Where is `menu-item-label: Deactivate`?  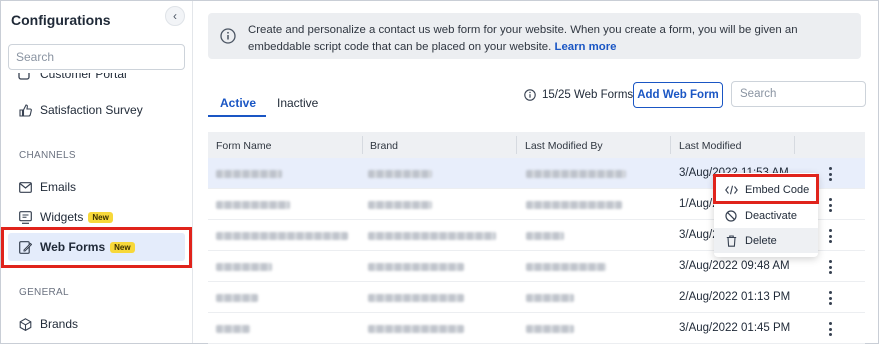
menu-item-label: Deactivate is located at coordinates (771, 215).